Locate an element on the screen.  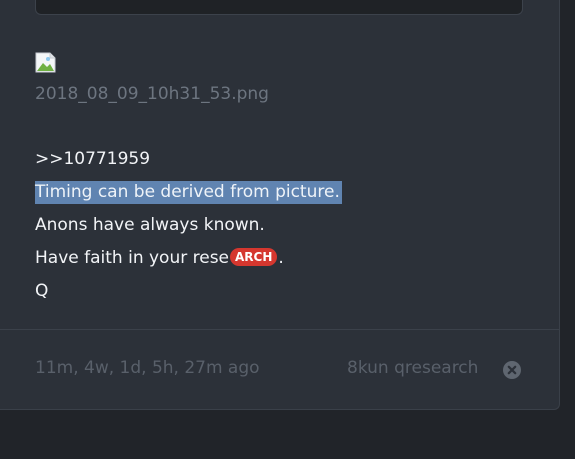
faith-text: Have faith in your rese is located at coordinates (132, 258).